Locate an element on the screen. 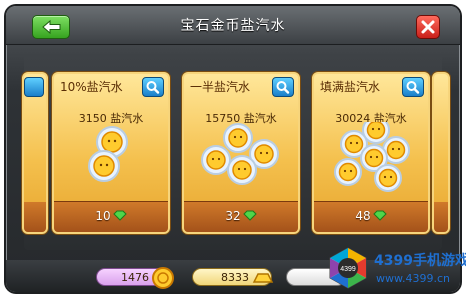  close-x-icon is located at coordinates (428, 27).